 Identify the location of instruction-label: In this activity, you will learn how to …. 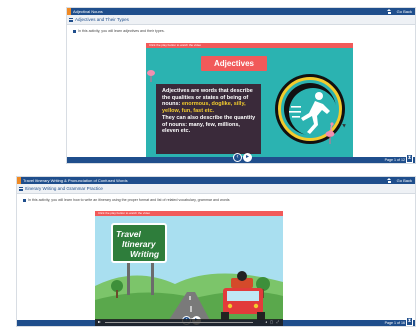
(129, 200).